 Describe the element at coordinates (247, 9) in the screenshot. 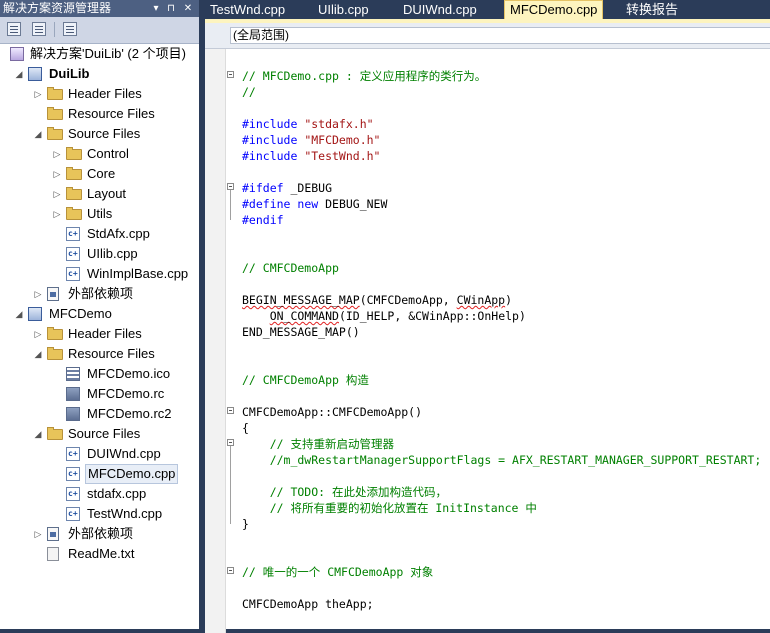

I see `tab-testwnd-cpp: TestWnd.cpp` at that location.